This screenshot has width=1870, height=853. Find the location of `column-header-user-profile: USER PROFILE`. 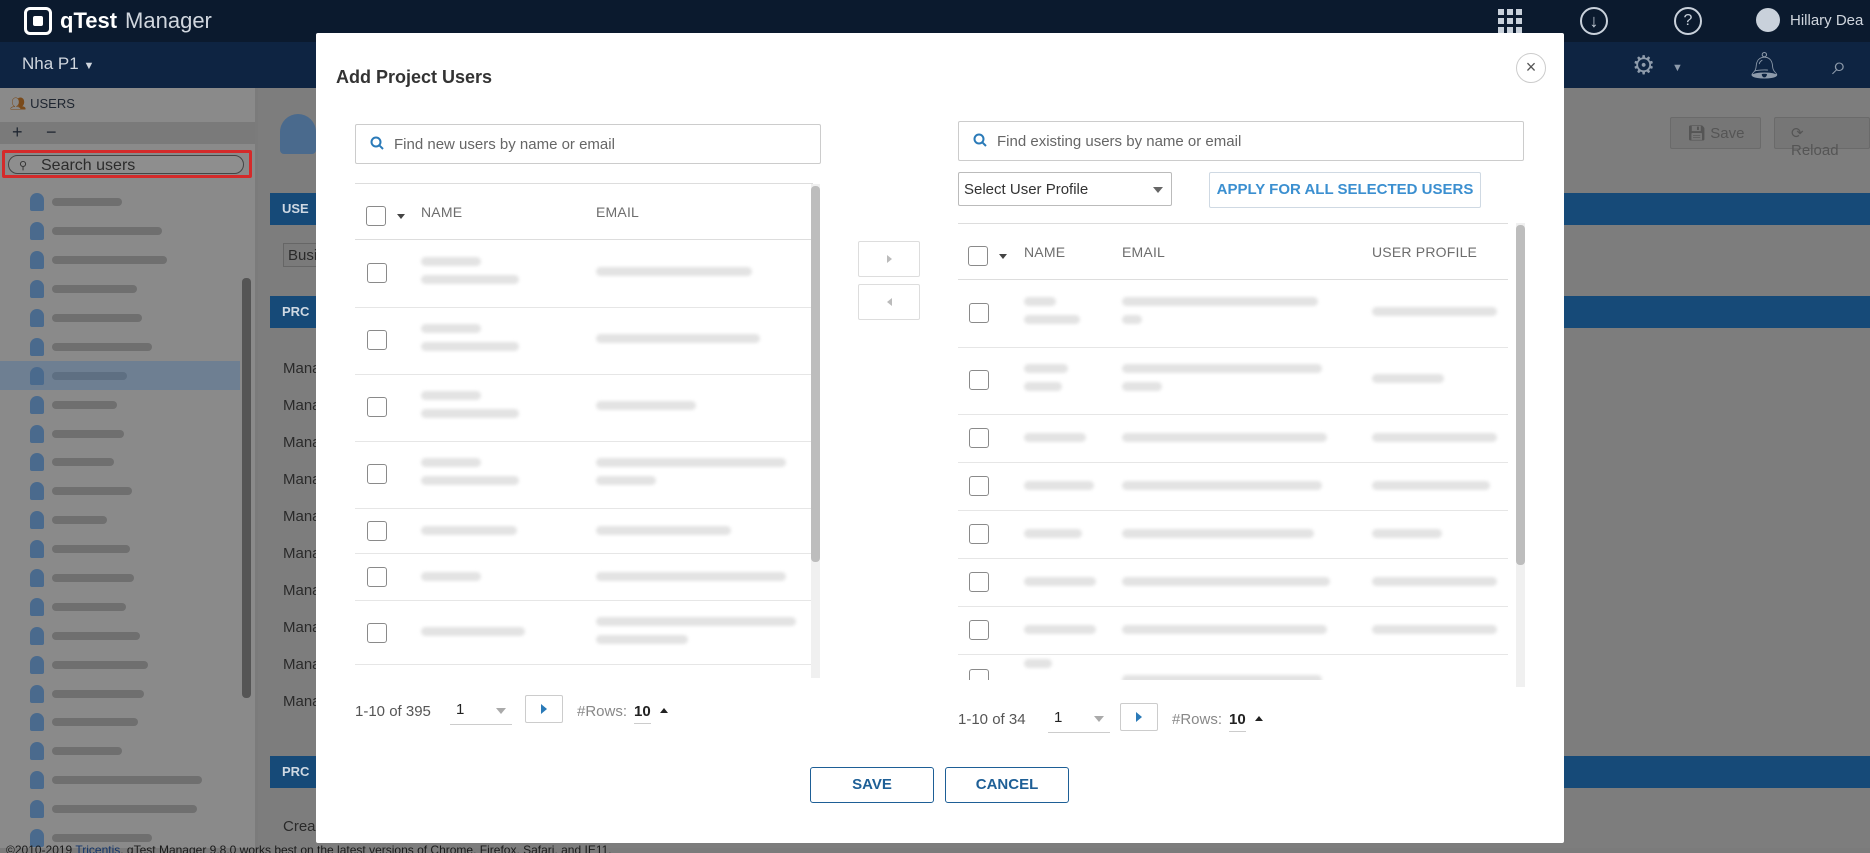

column-header-user-profile: USER PROFILE is located at coordinates (1424, 252).